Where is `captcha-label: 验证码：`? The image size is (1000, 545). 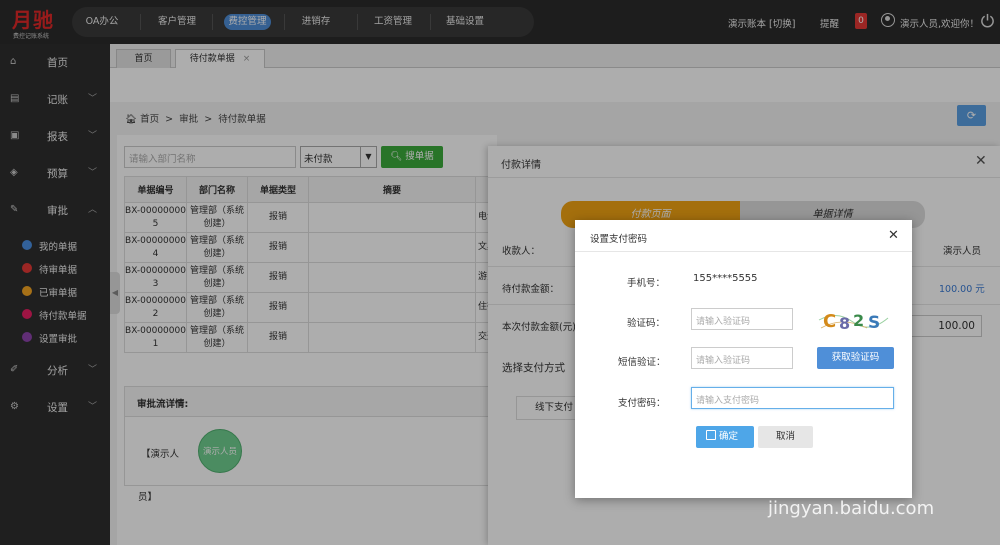
captcha-label: 验证码： is located at coordinates (646, 323).